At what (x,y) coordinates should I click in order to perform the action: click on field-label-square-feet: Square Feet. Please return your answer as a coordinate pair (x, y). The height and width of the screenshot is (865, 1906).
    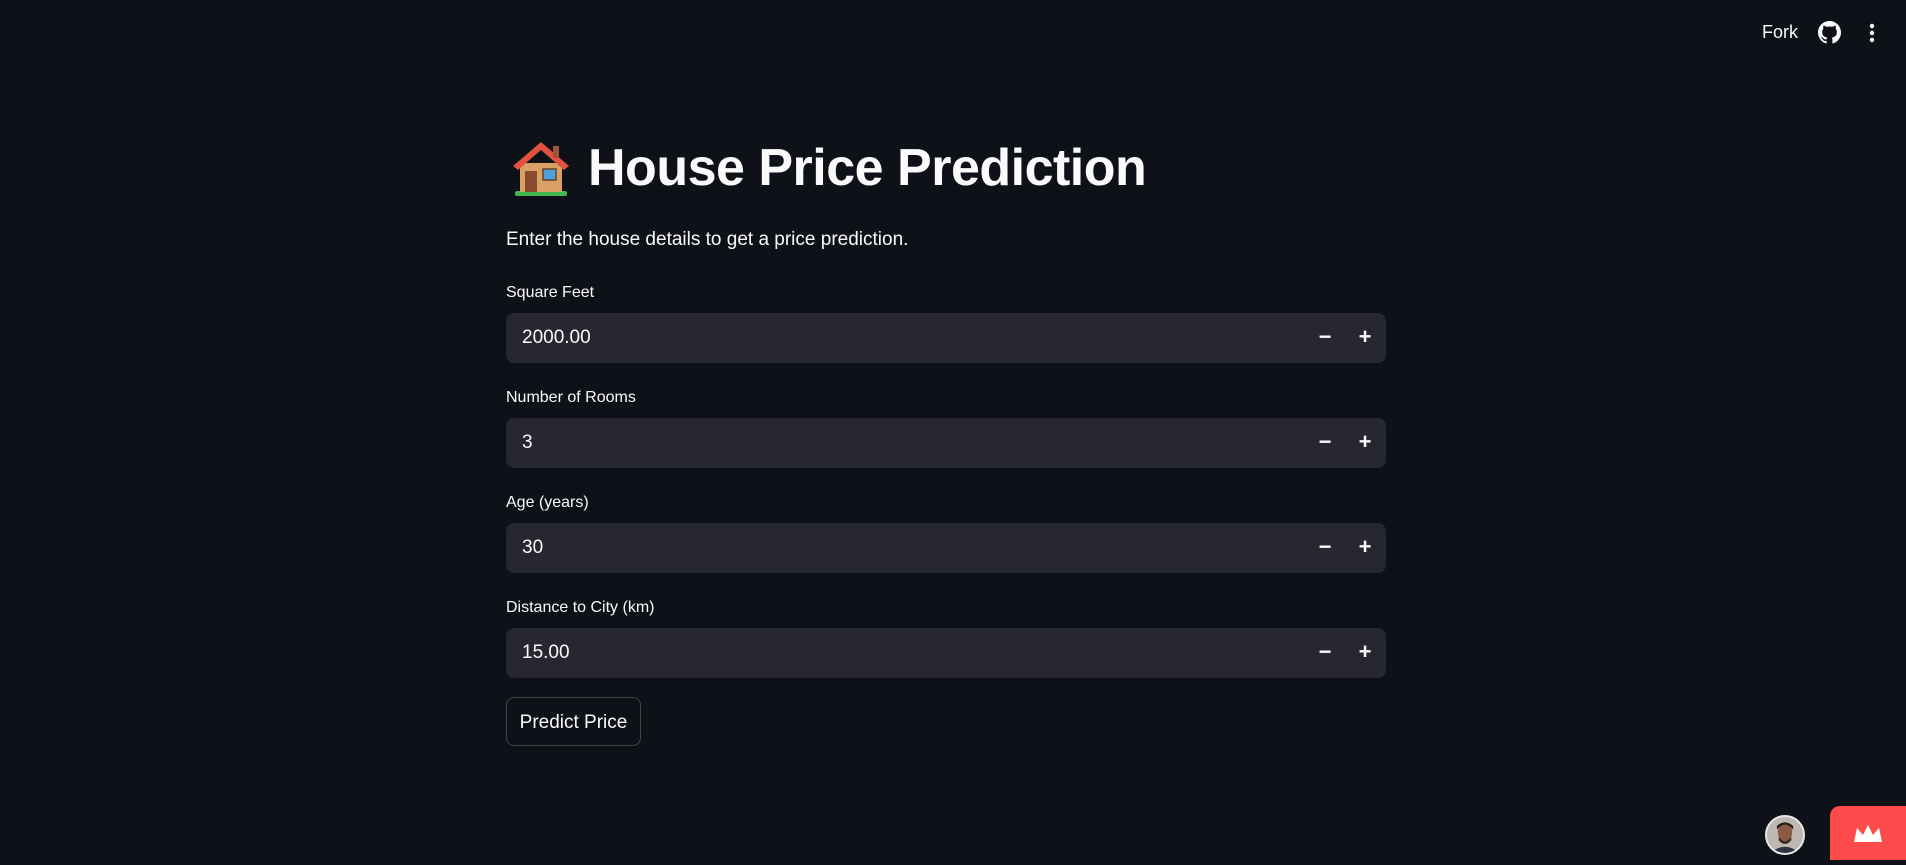
    Looking at the image, I should click on (550, 292).